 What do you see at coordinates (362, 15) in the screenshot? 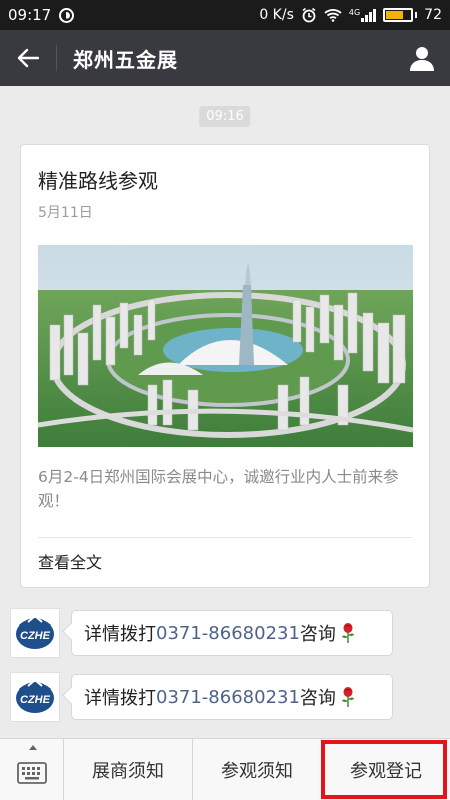
I see `cellular-icon: 4G` at bounding box center [362, 15].